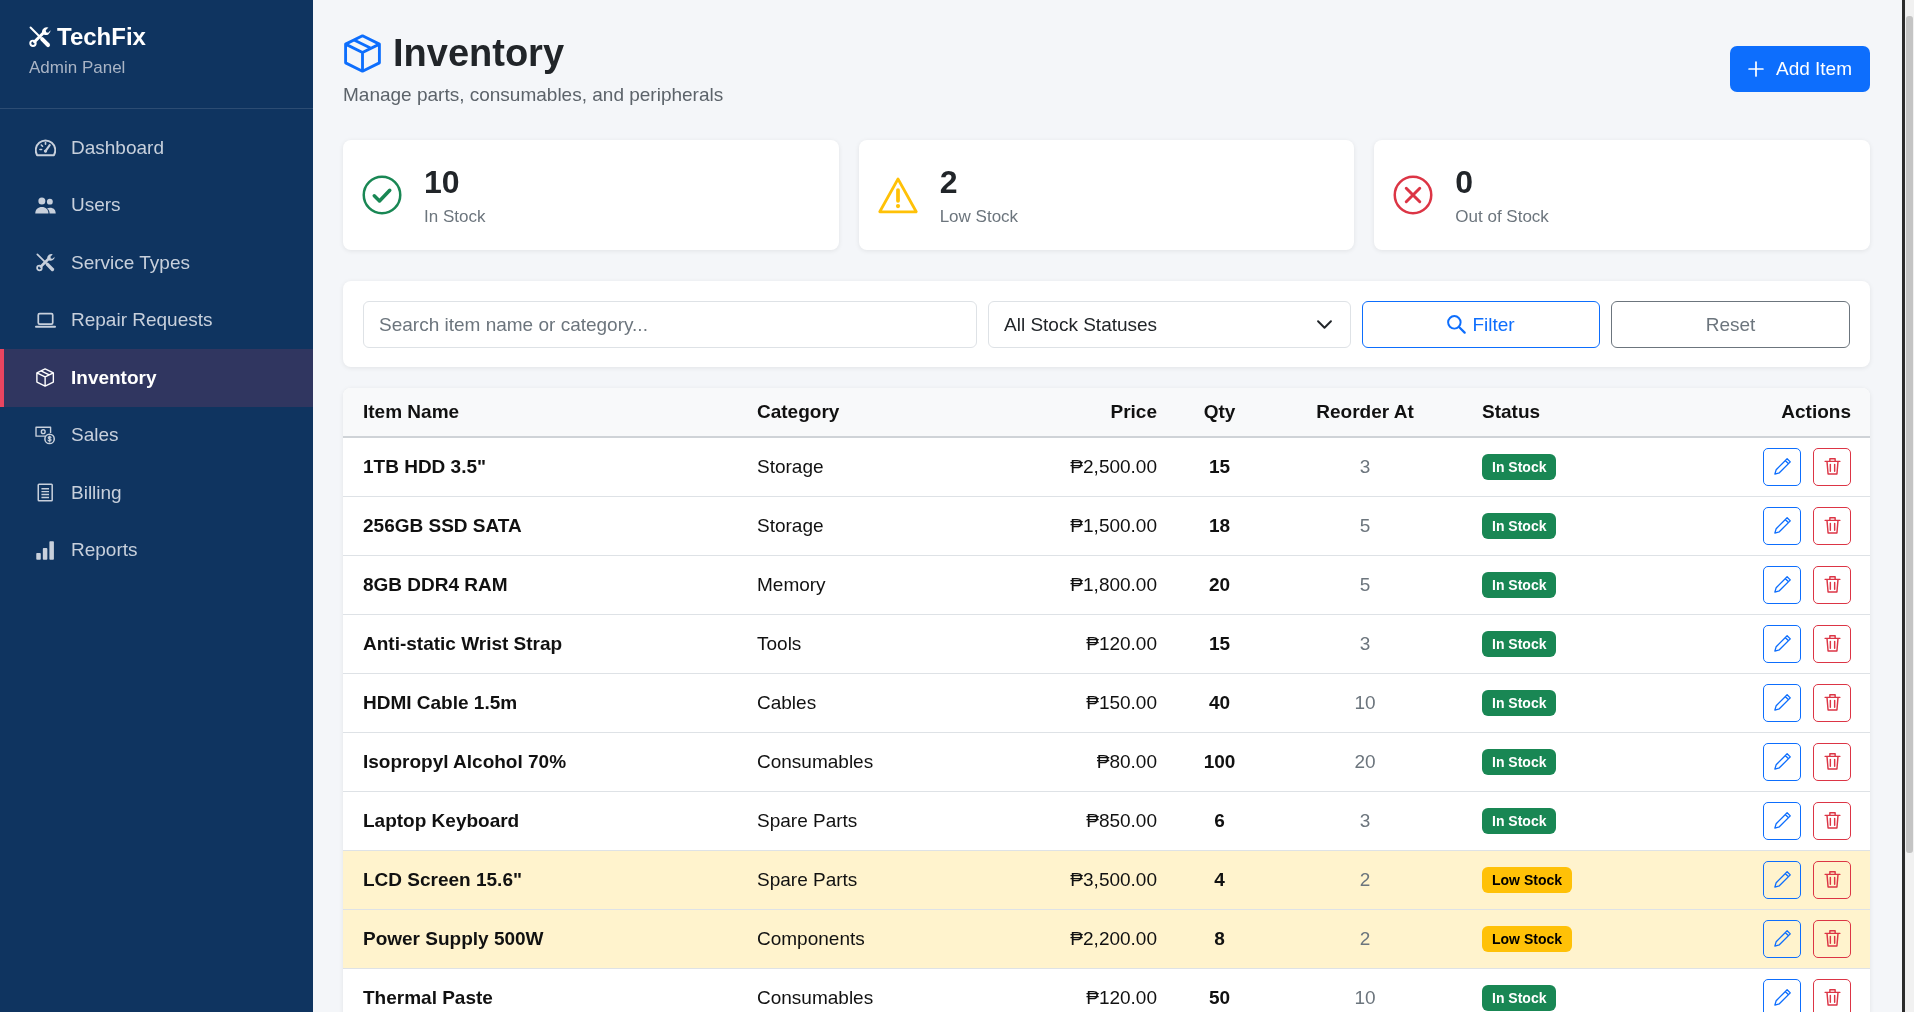 This screenshot has width=1914, height=1012. What do you see at coordinates (442, 181) in the screenshot?
I see `stat-value: 10` at bounding box center [442, 181].